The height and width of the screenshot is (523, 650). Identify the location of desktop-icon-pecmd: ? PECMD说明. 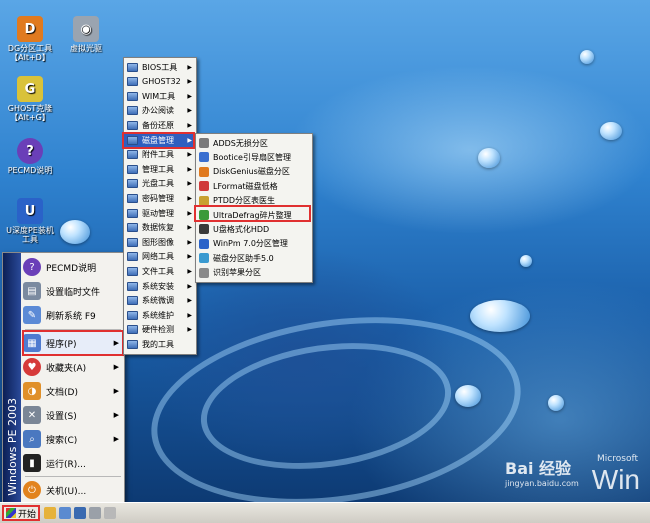
(30, 156).